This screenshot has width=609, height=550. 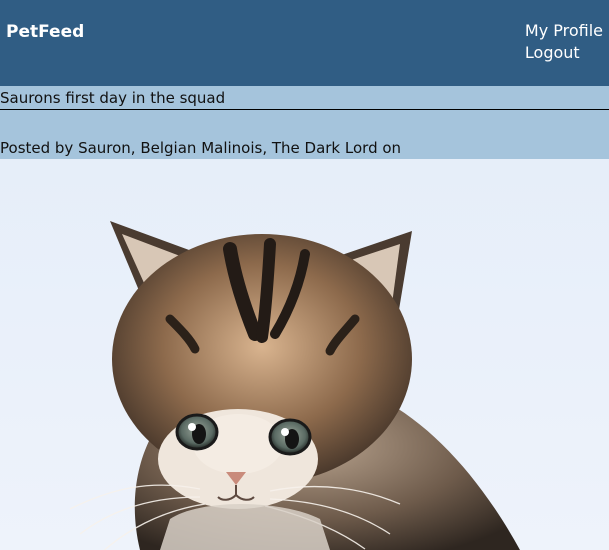 What do you see at coordinates (552, 53) in the screenshot?
I see `logout-link: Logout` at bounding box center [552, 53].